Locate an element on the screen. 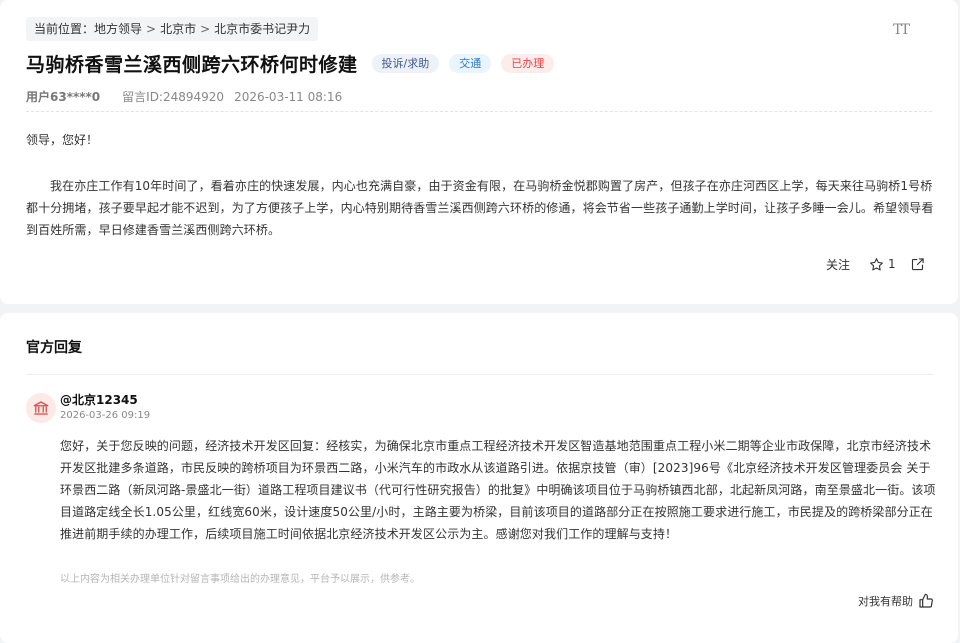 The image size is (960, 643). breadcrumb: 当前位置：地方领导 > 北京市 > 北京市委书记尹力 is located at coordinates (172, 29).